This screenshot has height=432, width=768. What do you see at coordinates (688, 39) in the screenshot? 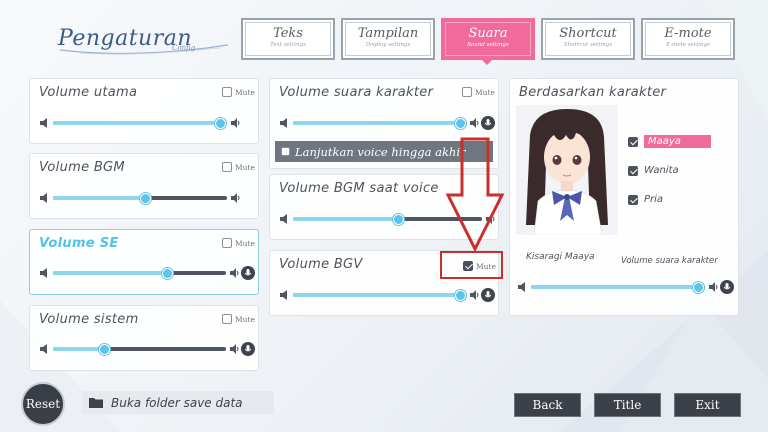
I see `tab-emote: E-mote E-mote settings` at bounding box center [688, 39].